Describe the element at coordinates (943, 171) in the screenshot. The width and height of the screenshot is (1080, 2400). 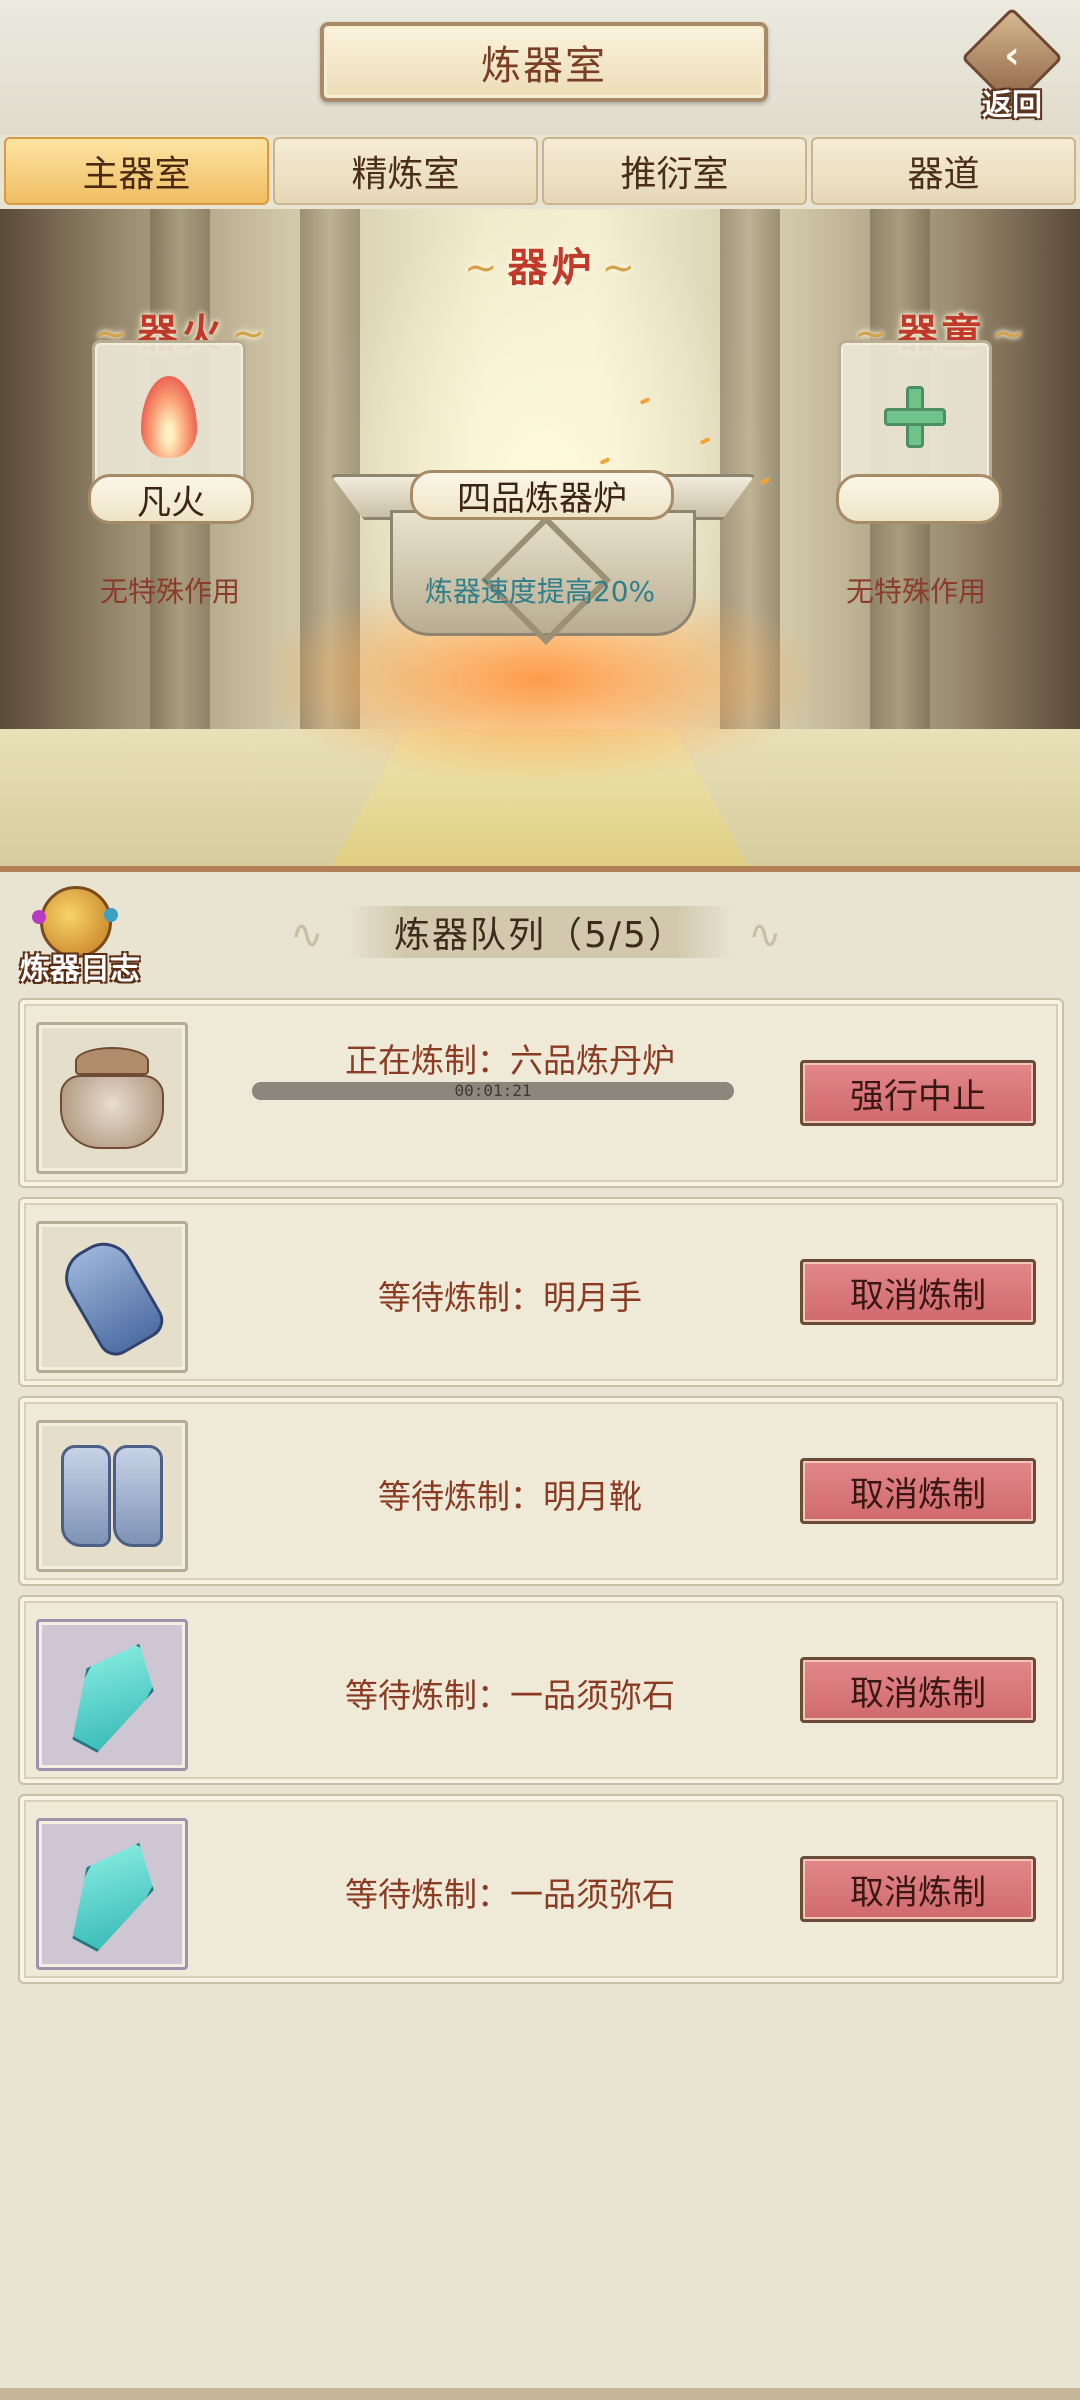
I see `tab-artifact-dao: 器道` at that location.